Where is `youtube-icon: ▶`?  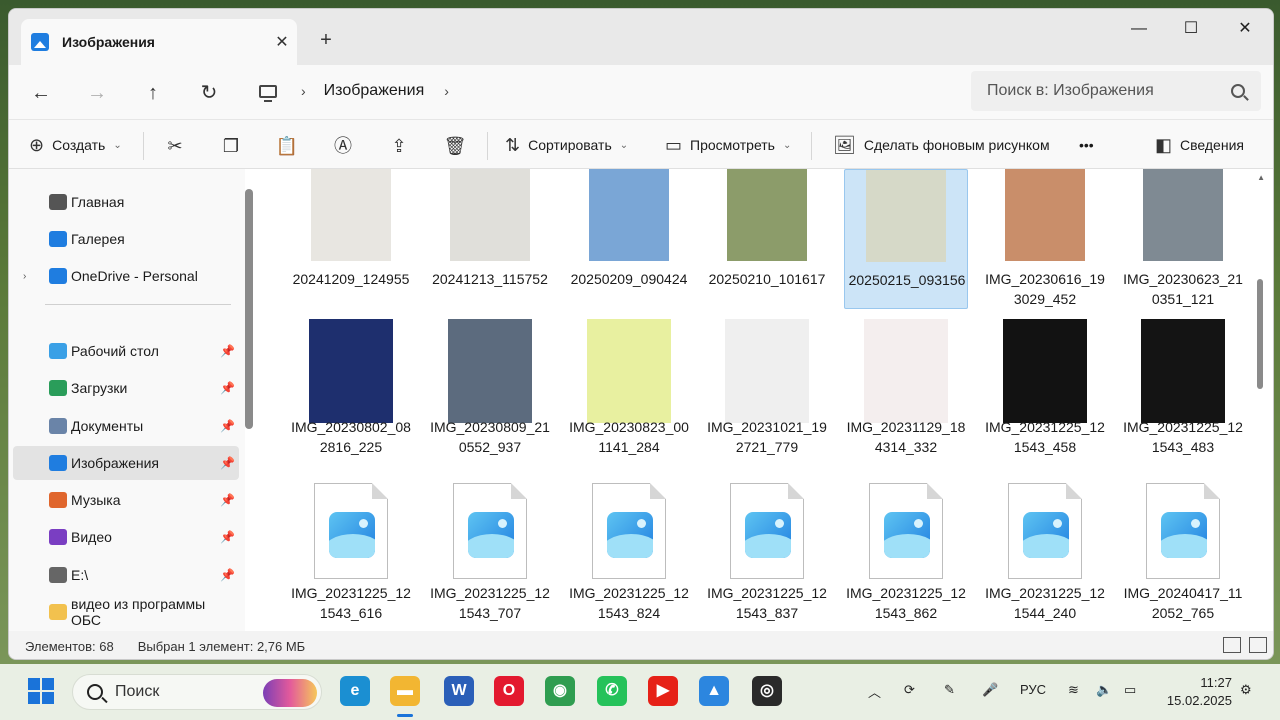
youtube-icon: ▶ is located at coordinates (663, 691).